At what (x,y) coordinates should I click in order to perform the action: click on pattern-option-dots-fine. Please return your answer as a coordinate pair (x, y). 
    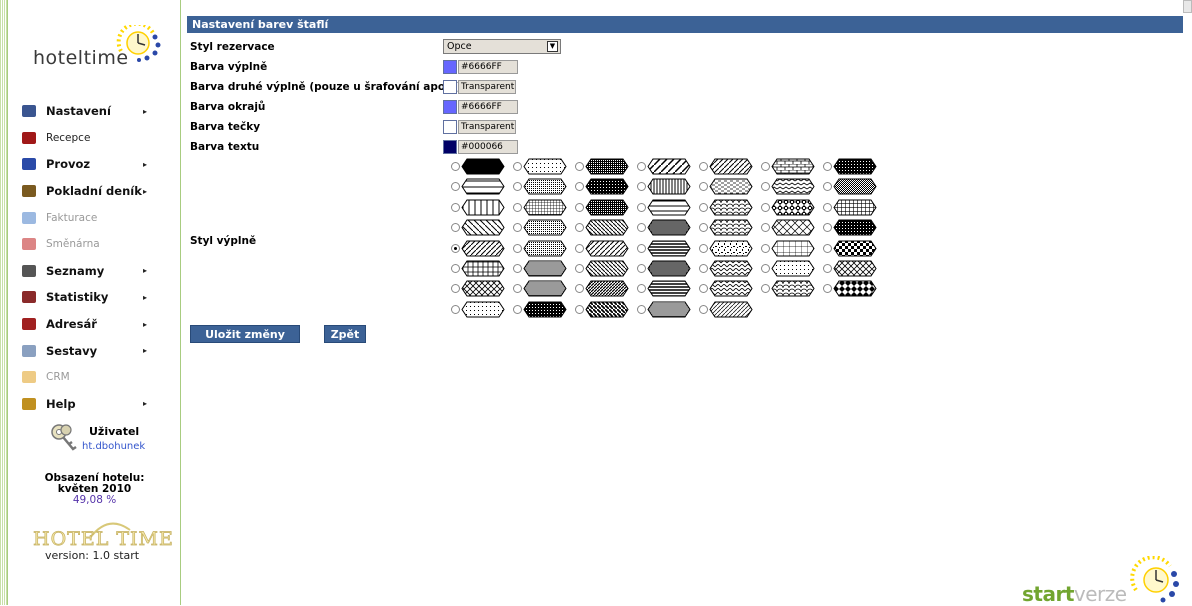
    Looking at the image, I should click on (544, 187).